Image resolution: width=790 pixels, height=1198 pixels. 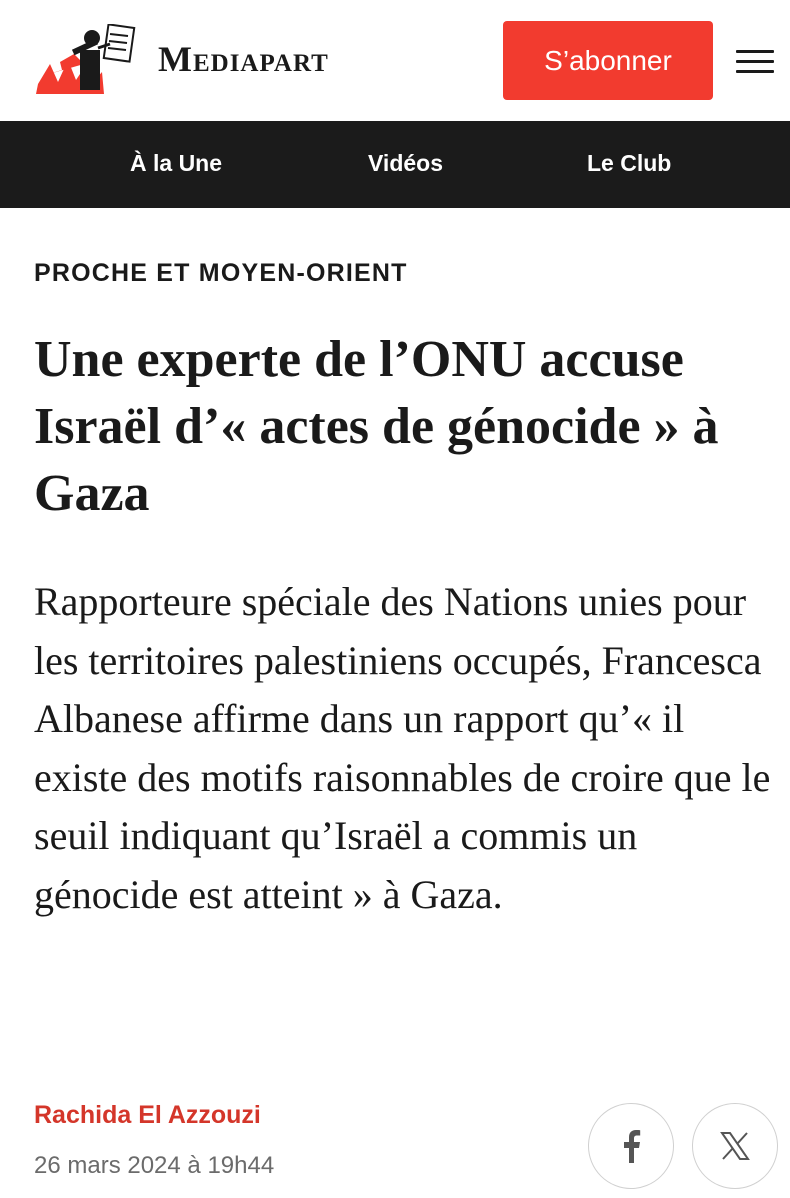 I want to click on main-nav: À la Une Vidéos Le Club, so click(x=395, y=164).